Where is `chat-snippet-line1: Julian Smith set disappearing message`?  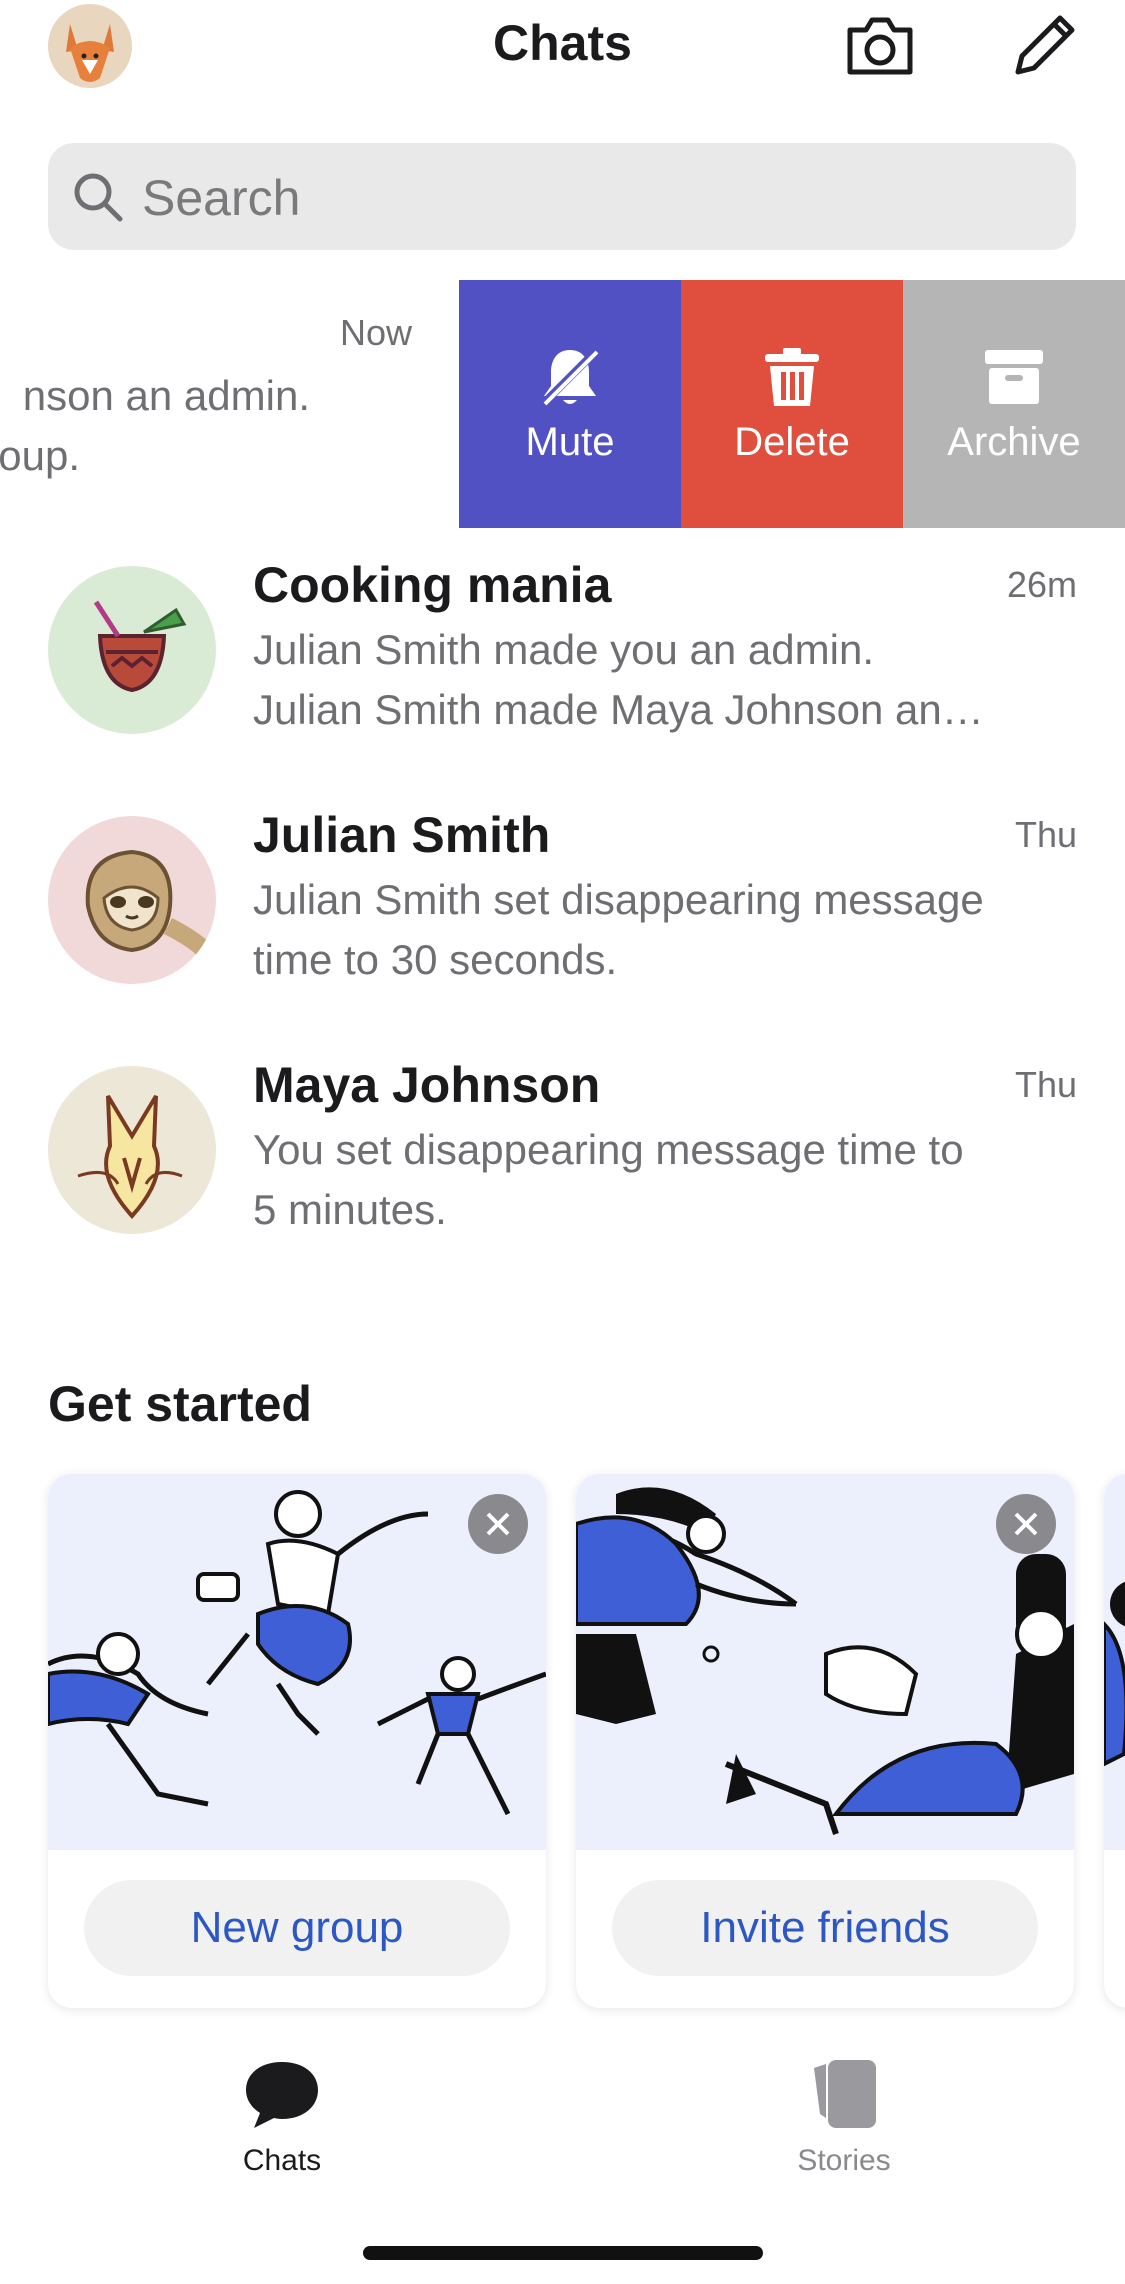
chat-snippet-line1: Julian Smith set disappearing message is located at coordinates (618, 899).